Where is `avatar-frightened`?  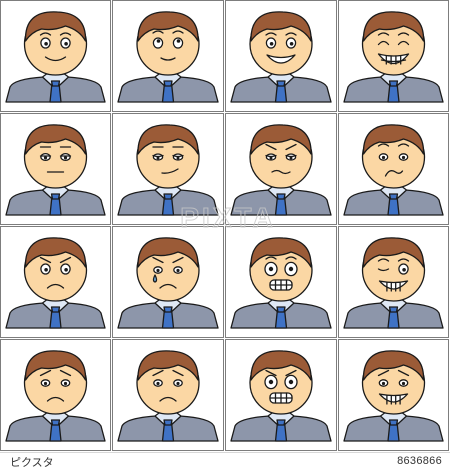 avatar-frightened is located at coordinates (281, 395).